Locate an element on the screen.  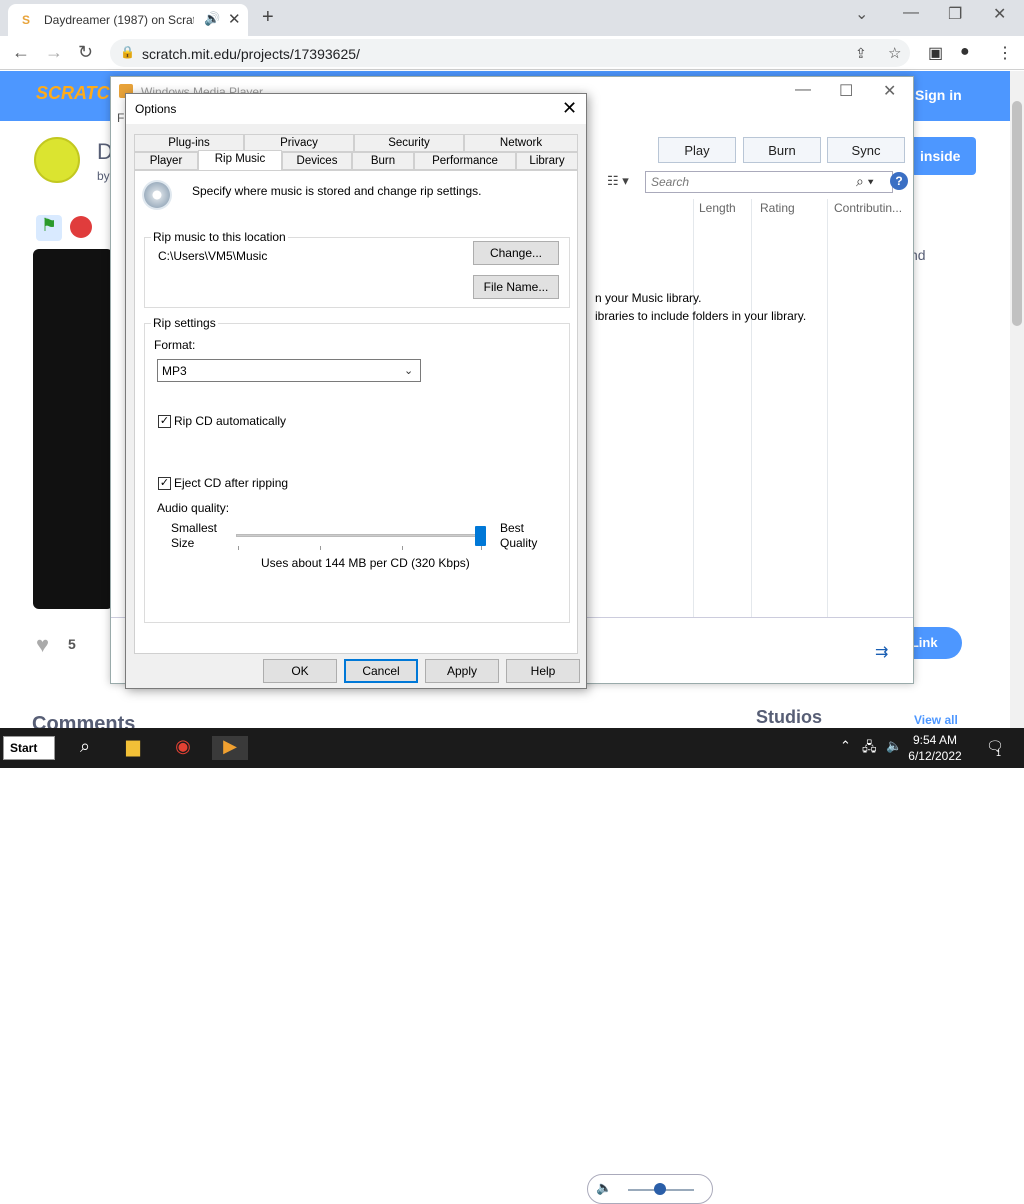
wmp-tab-play: Play is located at coordinates (697, 150).